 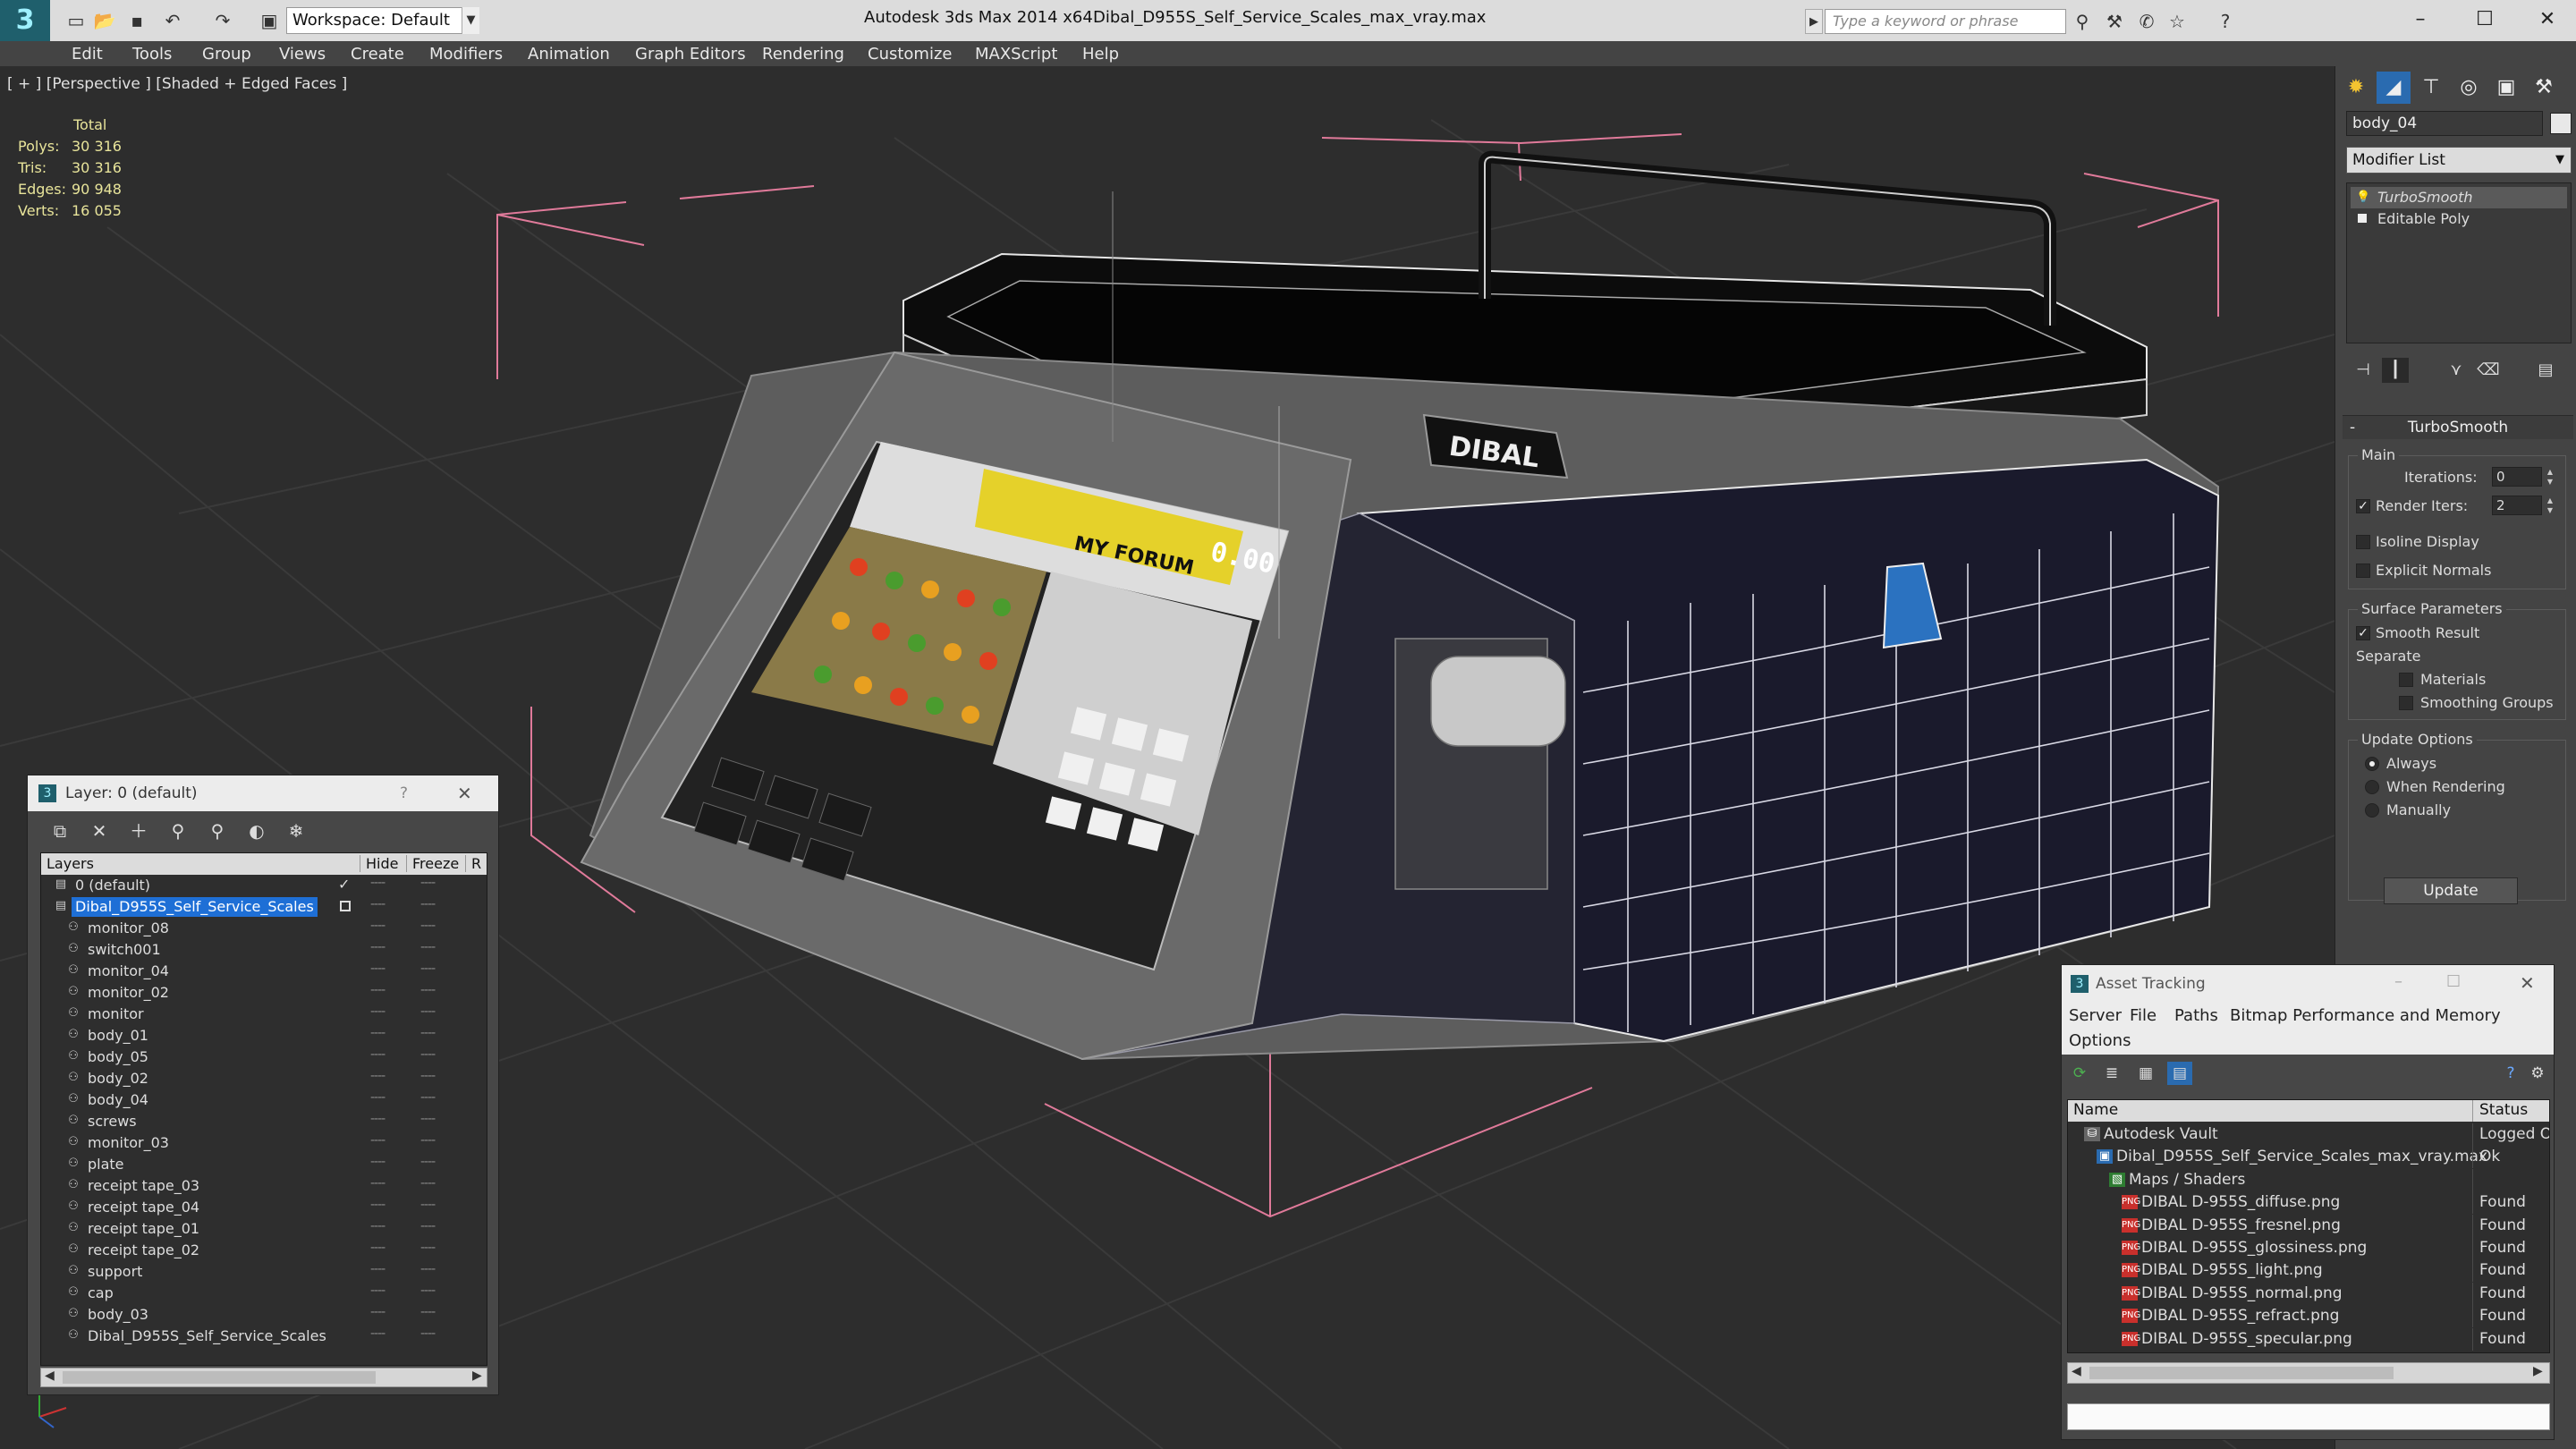 What do you see at coordinates (2308, 1225) in the screenshot?
I see `asset-row: PNG DIBAL D-955S_fresnel.png Found` at bounding box center [2308, 1225].